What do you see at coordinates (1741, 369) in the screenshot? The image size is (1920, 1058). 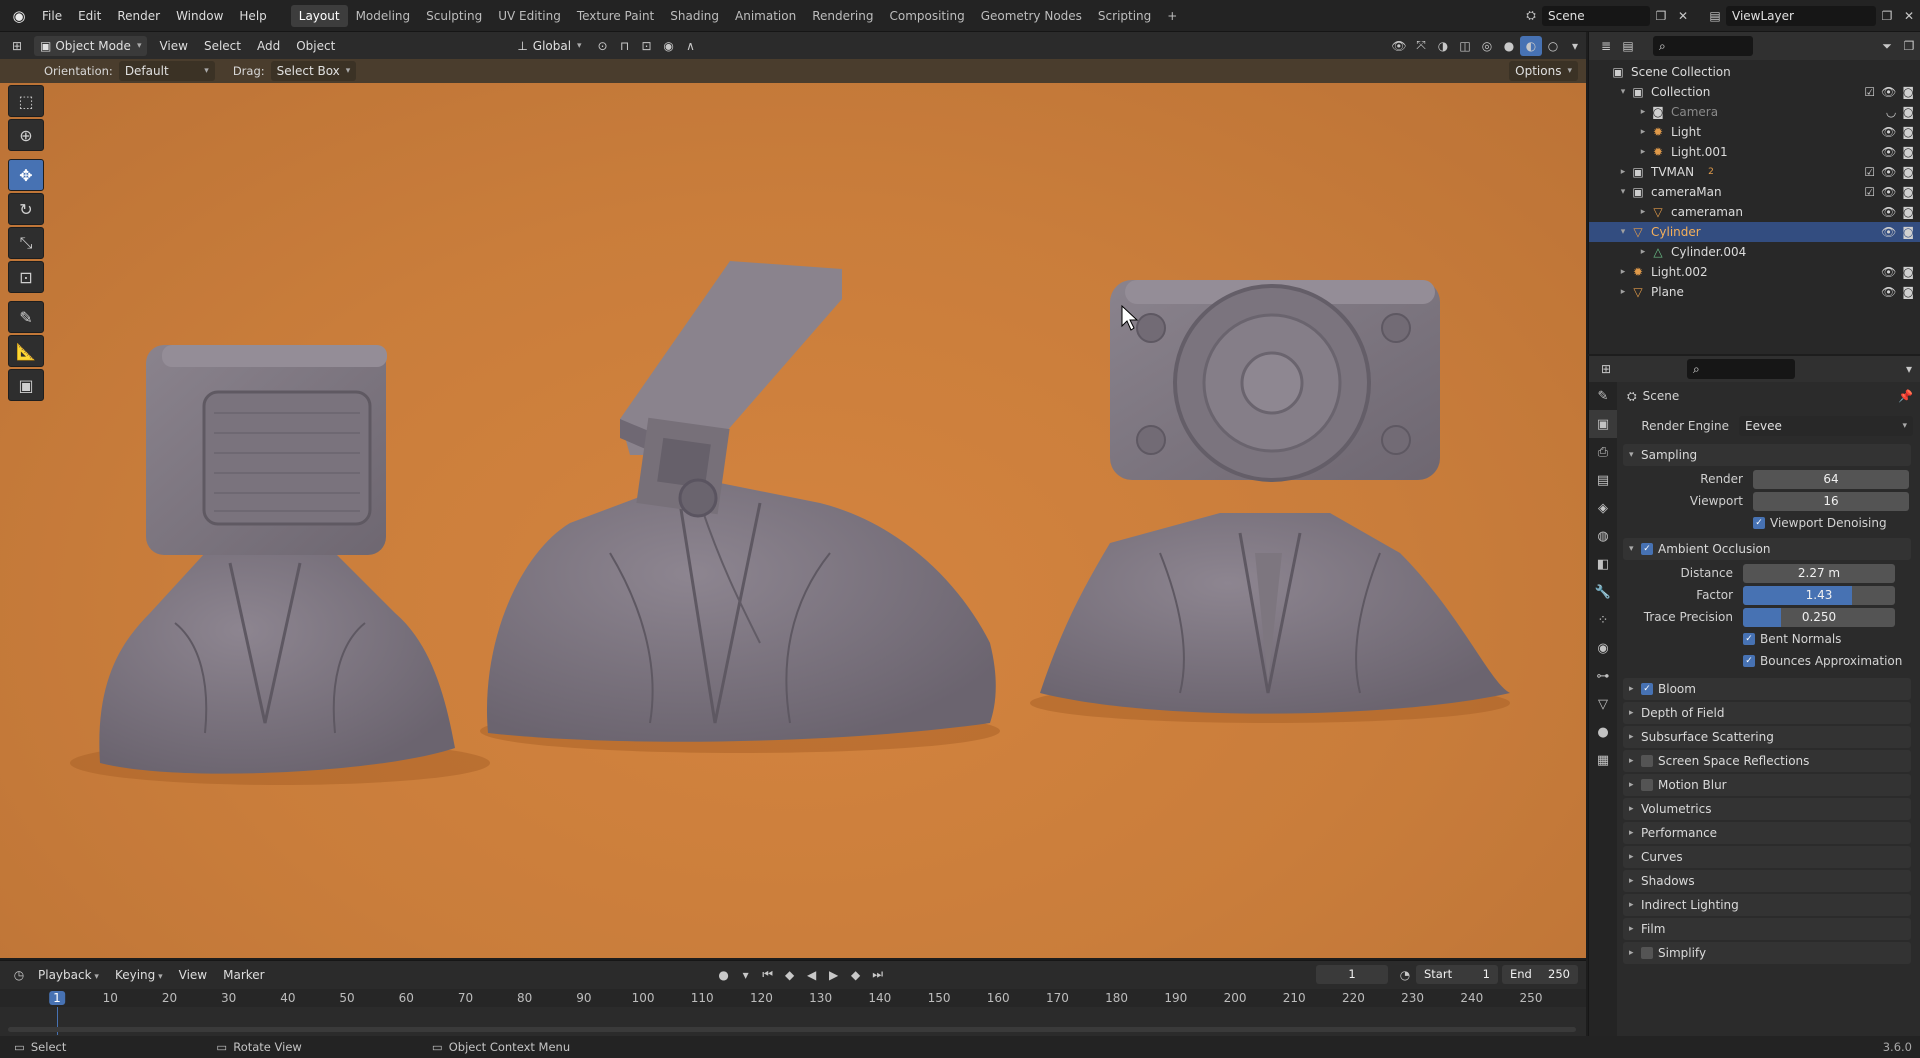 I see `properties-search-field: ⌕` at bounding box center [1741, 369].